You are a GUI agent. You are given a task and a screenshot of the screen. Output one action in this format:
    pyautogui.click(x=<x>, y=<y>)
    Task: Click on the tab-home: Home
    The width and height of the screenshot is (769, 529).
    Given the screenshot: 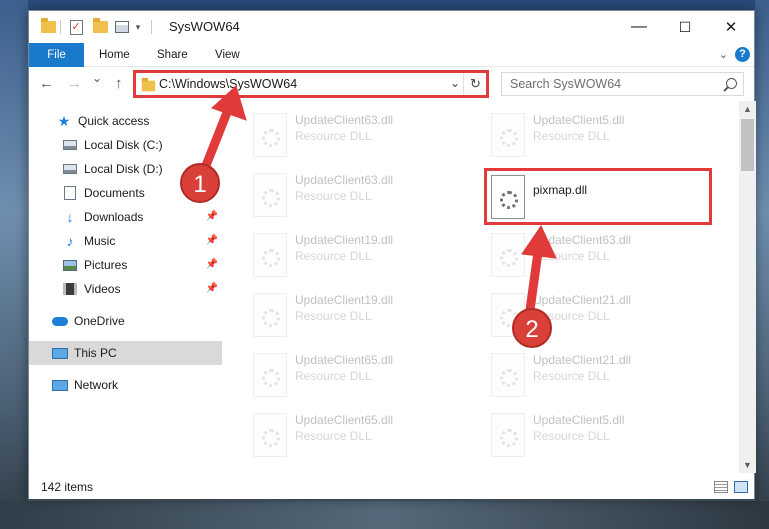 What is the action you would take?
    pyautogui.click(x=114, y=55)
    